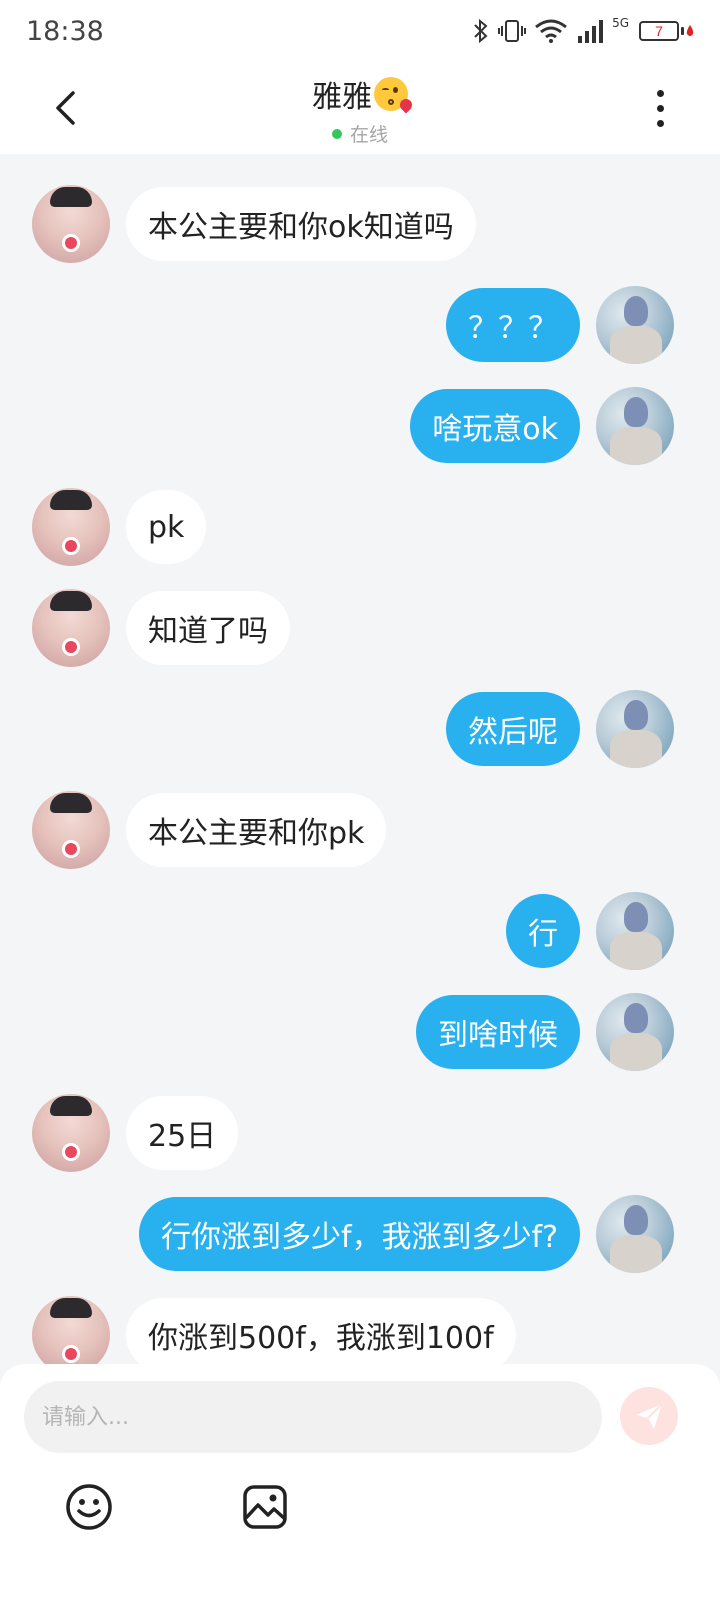 The image size is (720, 1600). What do you see at coordinates (512, 31) in the screenshot?
I see `vibrate-icon` at bounding box center [512, 31].